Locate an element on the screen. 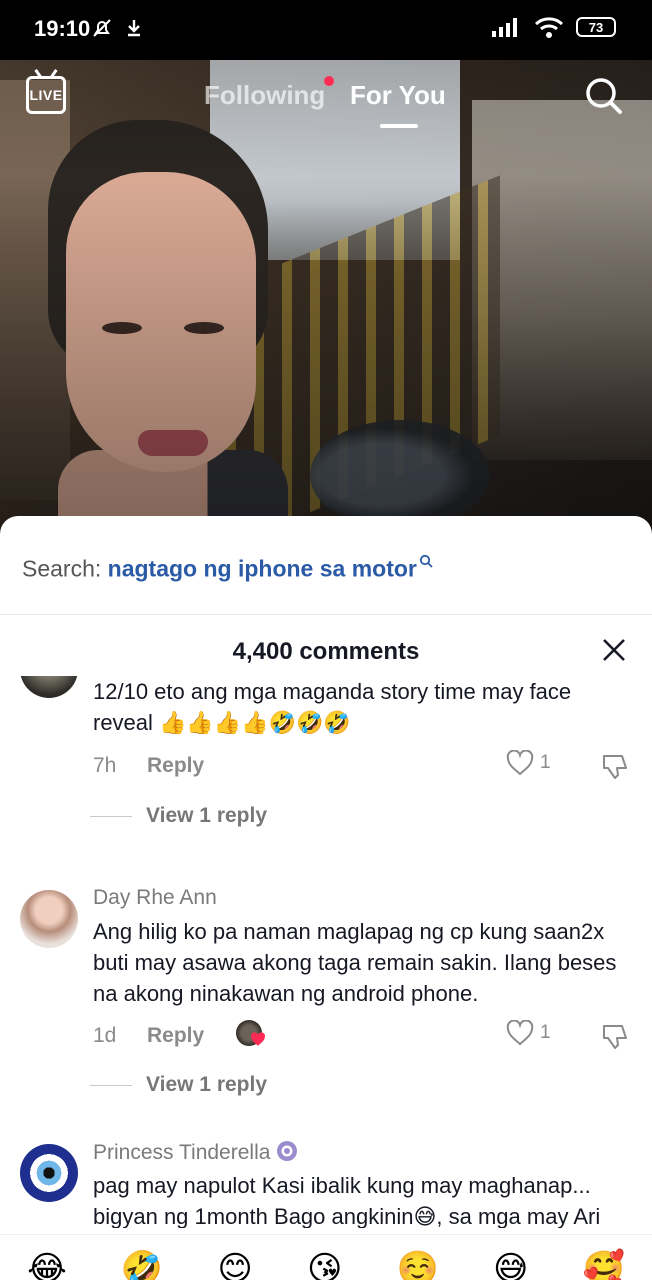 The height and width of the screenshot is (1280, 652). battery-icon: 73 is located at coordinates (596, 27).